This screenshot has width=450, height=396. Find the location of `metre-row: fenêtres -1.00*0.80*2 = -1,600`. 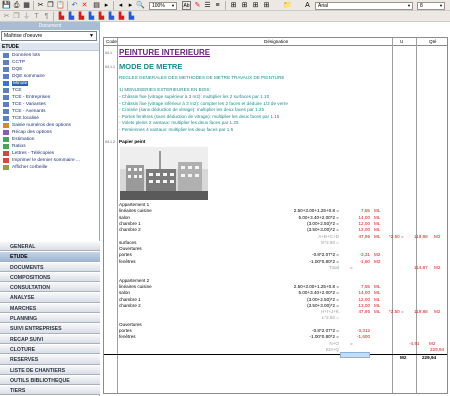

metre-row: fenêtres -1.00*0.80*2 = -1,600 is located at coordinates (275, 337).